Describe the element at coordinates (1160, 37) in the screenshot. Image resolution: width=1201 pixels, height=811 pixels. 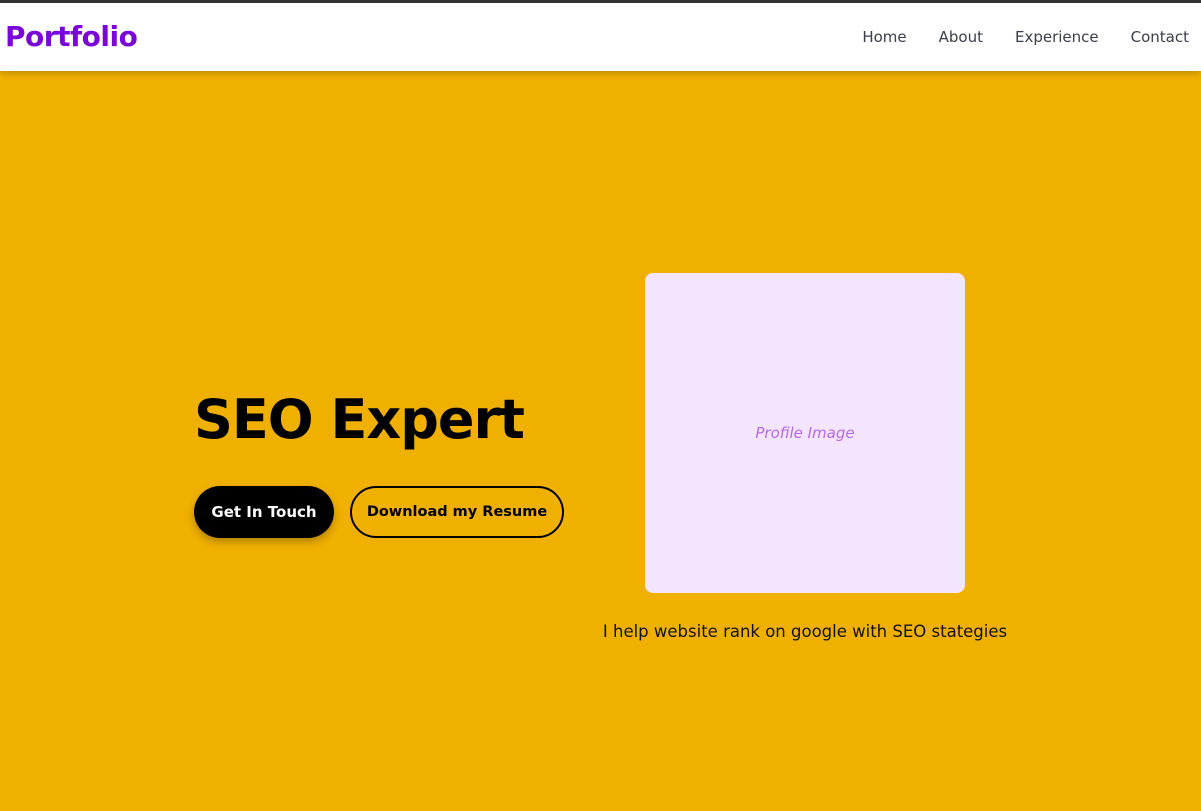
I see `nav-link-contact: Contact` at that location.